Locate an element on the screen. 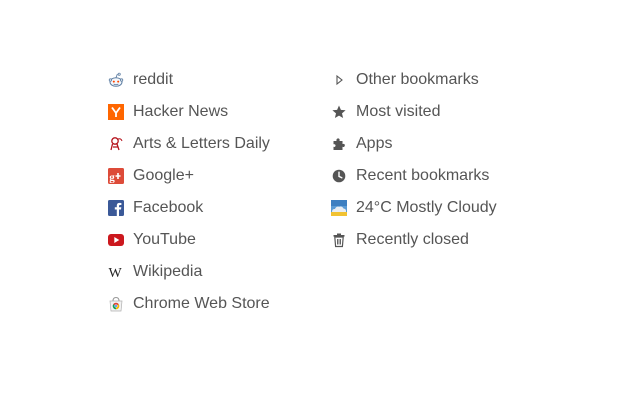  menu-other-bookmarks: Other bookmarks is located at coordinates (414, 80).